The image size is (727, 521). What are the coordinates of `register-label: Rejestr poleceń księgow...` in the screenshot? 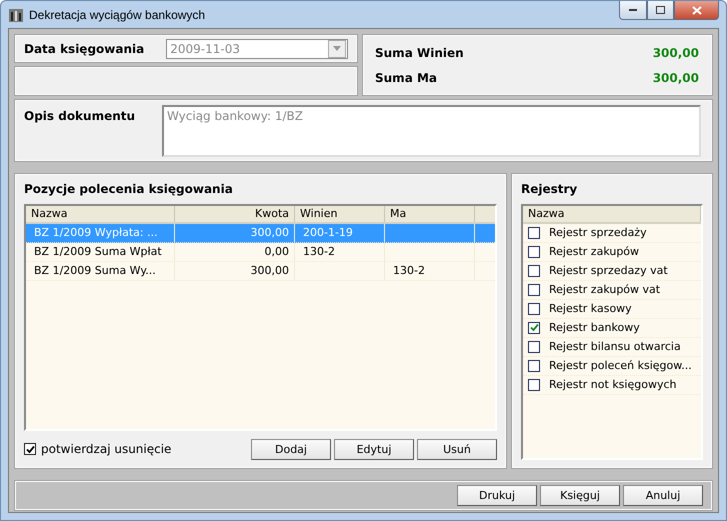 It's located at (620, 365).